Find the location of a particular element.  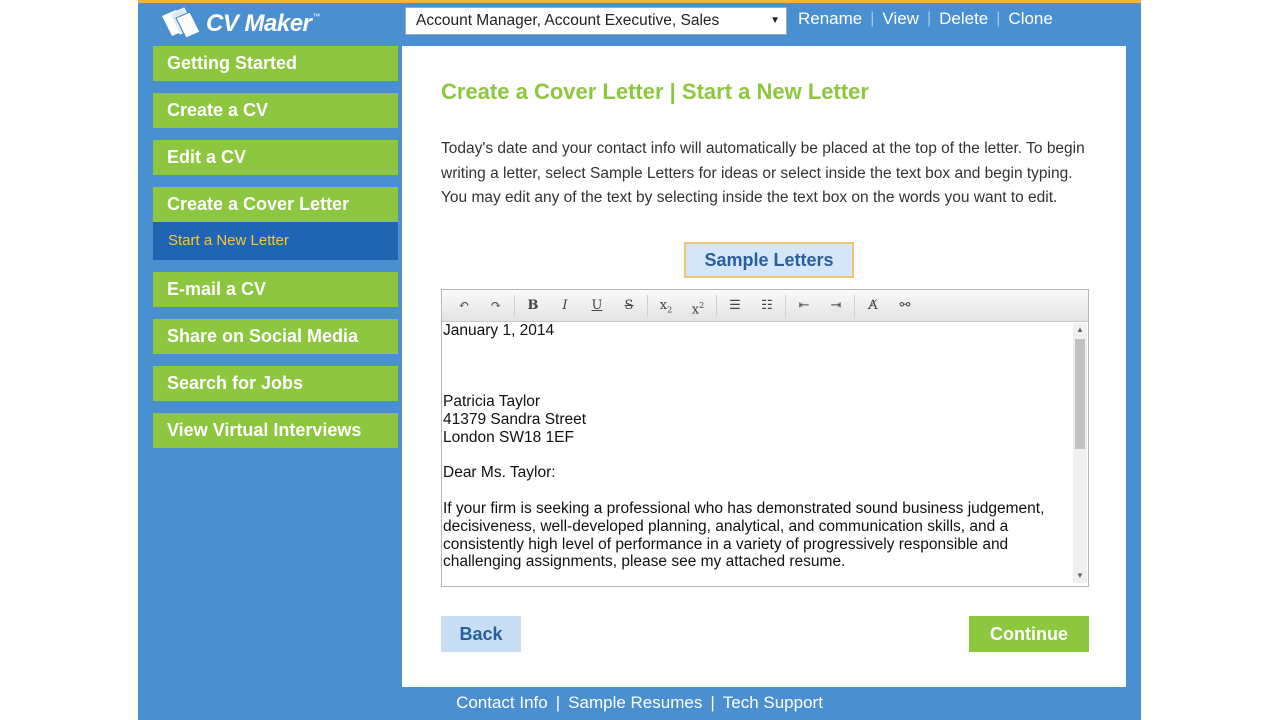

document-actions: Rename | View | Delete | Clone is located at coordinates (925, 19).